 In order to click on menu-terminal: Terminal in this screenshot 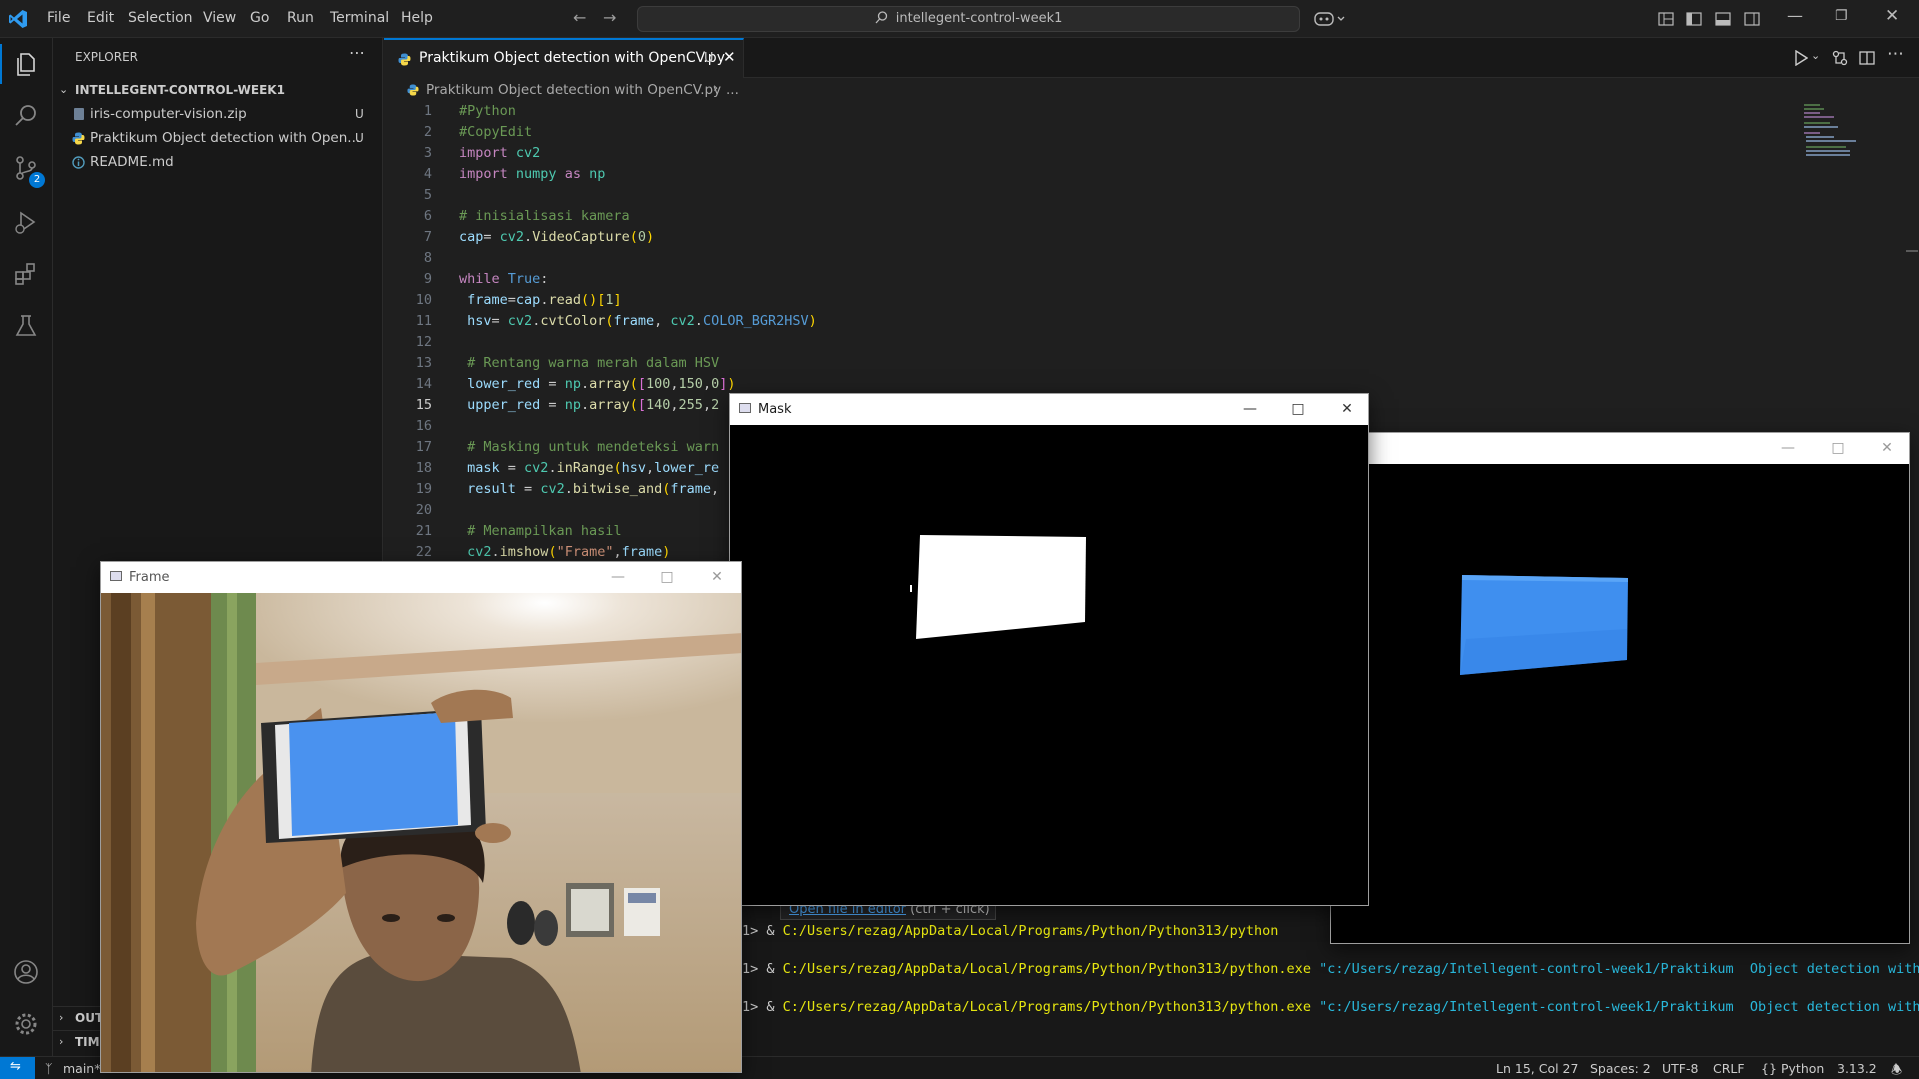, I will do `click(359, 18)`.